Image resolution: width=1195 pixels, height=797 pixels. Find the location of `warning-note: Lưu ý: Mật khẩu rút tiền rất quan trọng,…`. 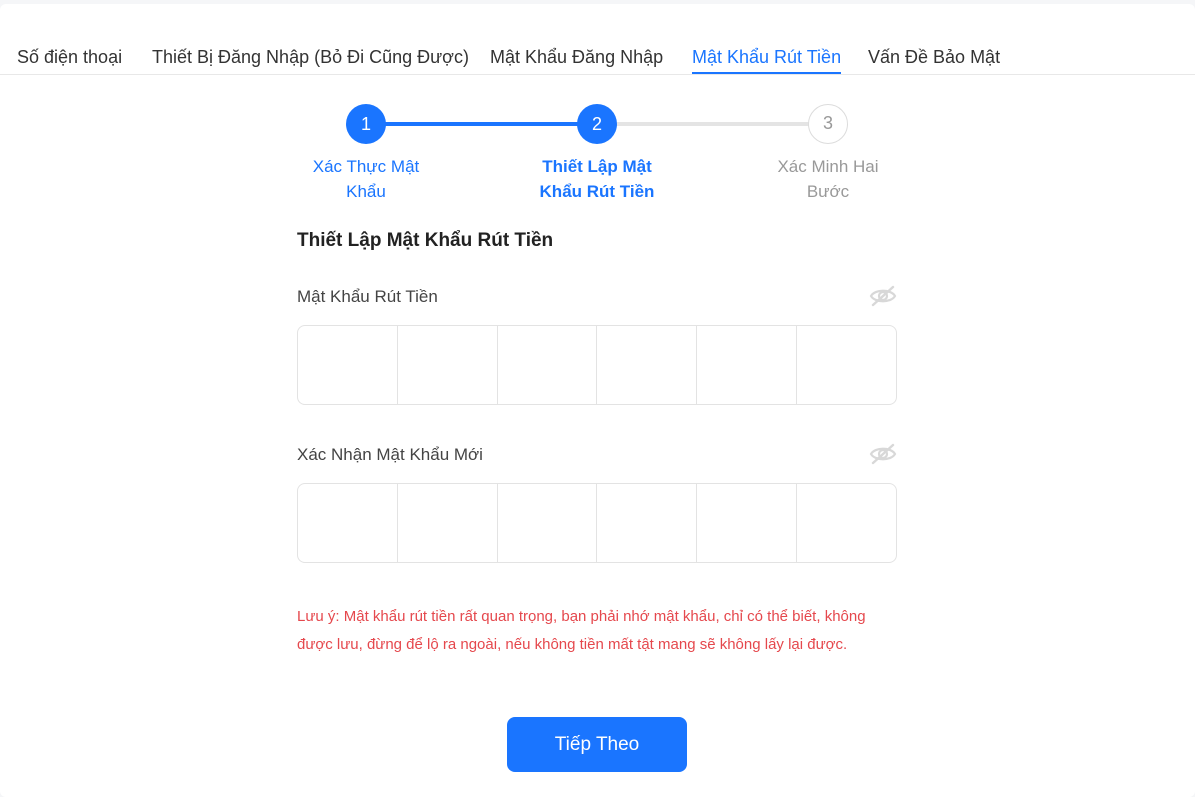

warning-note: Lưu ý: Mật khẩu rút tiền rất quan trọng,… is located at coordinates (581, 630).